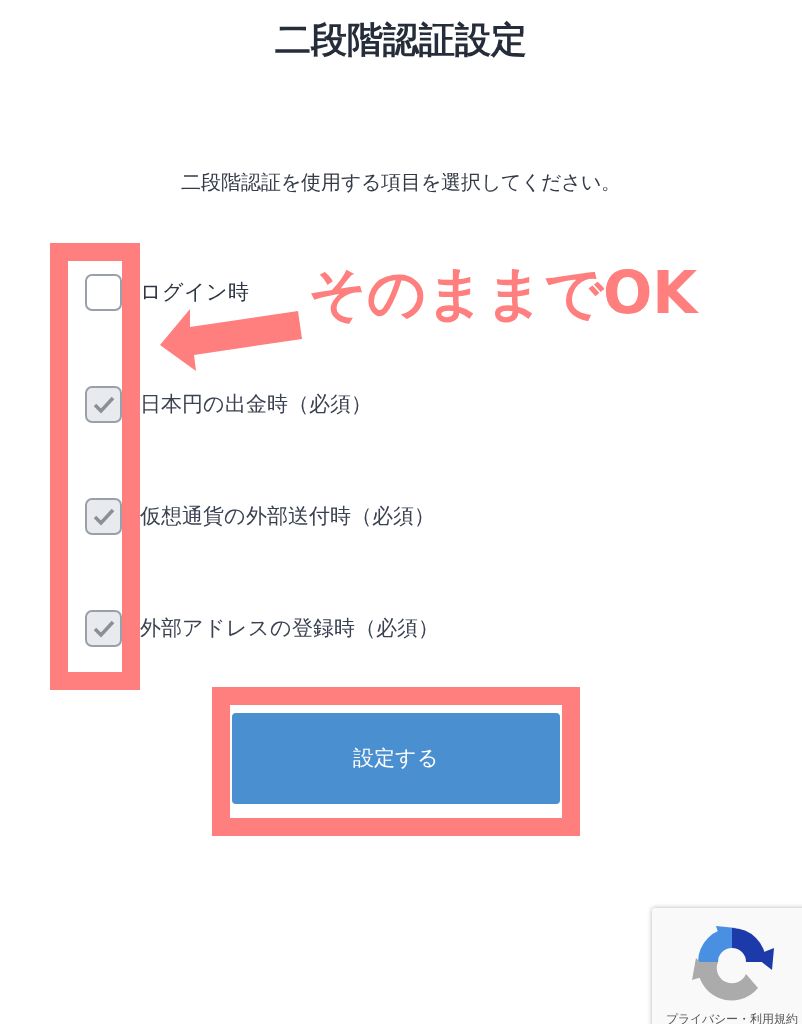  I want to click on option-label: 日本円の出金時（必須）, so click(256, 404).